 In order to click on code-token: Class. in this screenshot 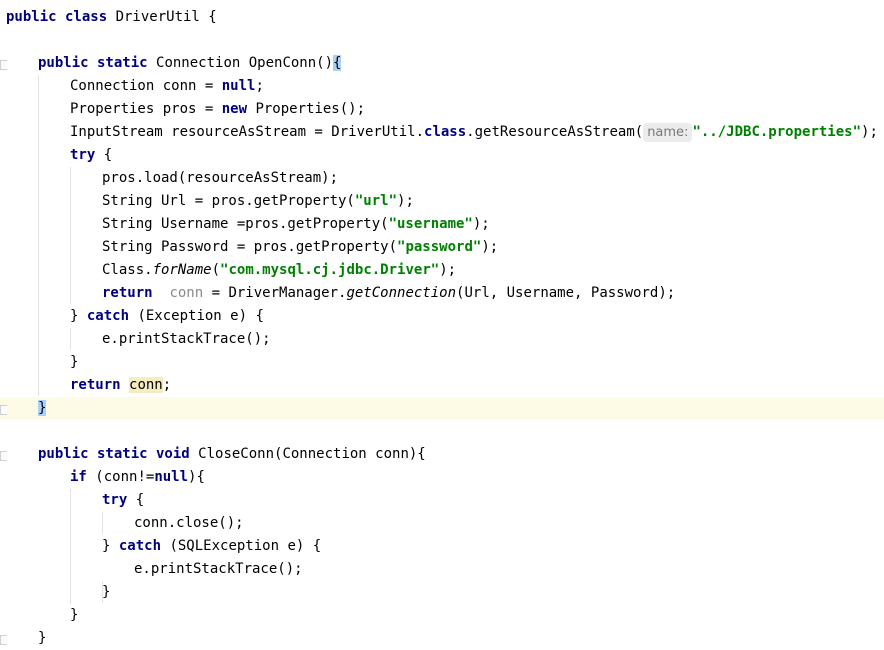, I will do `click(127, 270)`.